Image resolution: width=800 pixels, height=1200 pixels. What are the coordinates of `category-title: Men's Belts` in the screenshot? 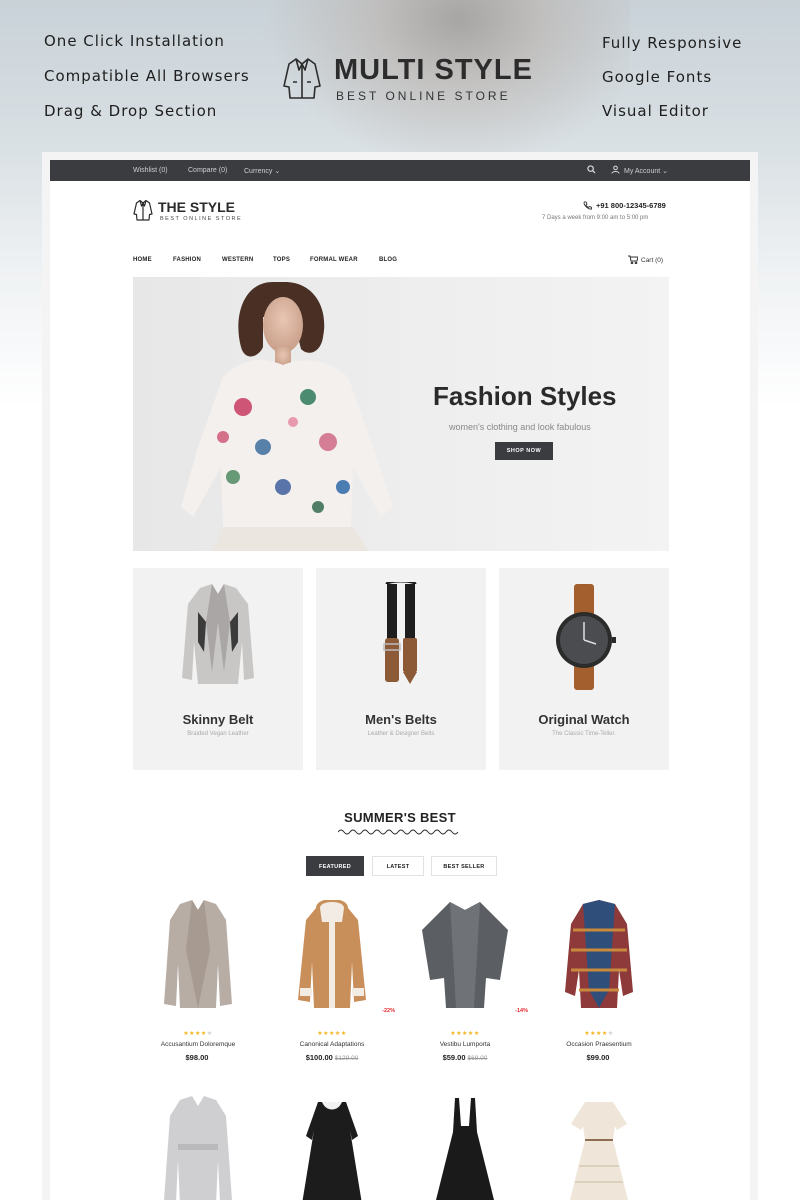 It's located at (401, 719).